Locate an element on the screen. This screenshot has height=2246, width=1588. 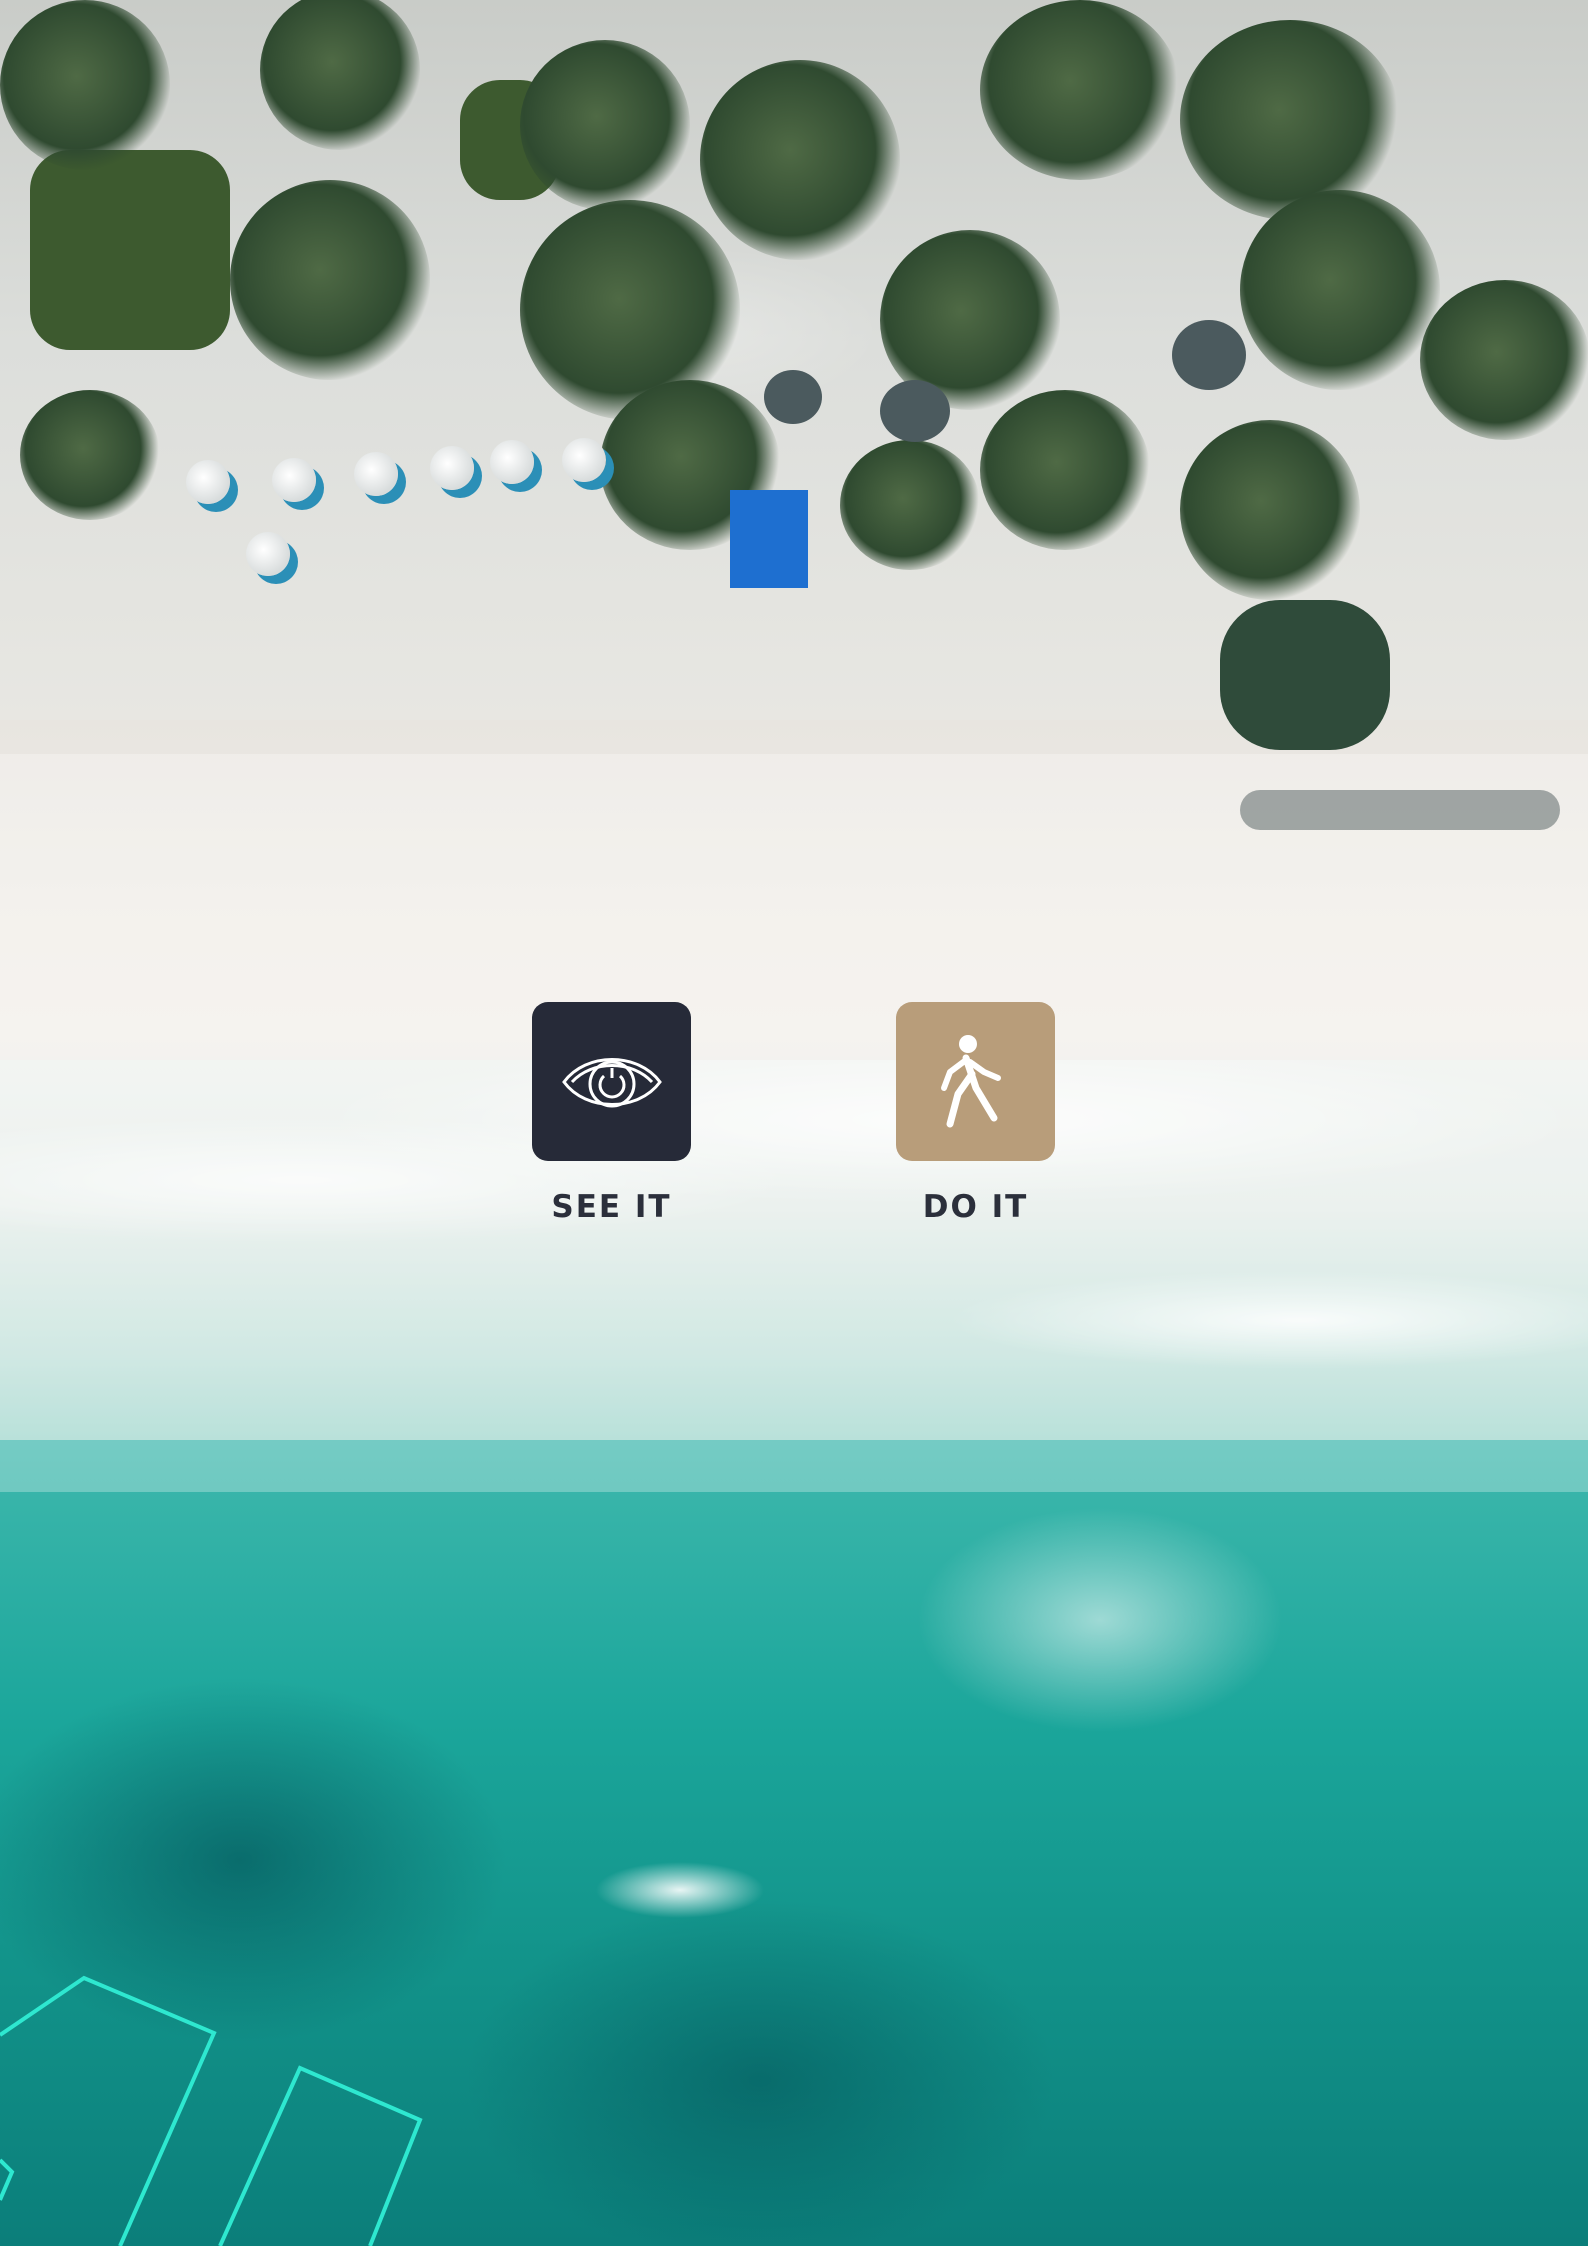
see-it-button: SEE IT is located at coordinates (611, 1117).